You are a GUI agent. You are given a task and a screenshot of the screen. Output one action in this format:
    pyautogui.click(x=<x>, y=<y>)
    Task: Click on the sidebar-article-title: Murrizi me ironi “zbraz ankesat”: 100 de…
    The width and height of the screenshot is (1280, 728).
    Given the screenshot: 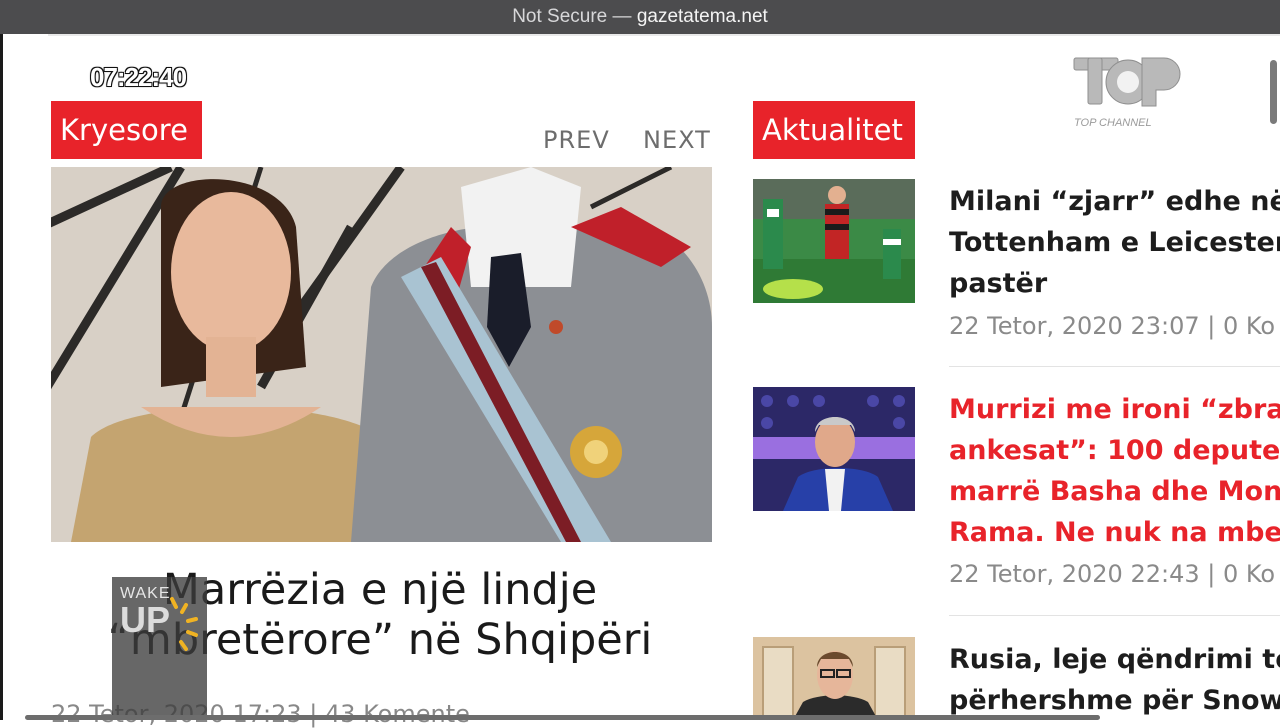 What is the action you would take?
    pyautogui.click(x=1114, y=471)
    